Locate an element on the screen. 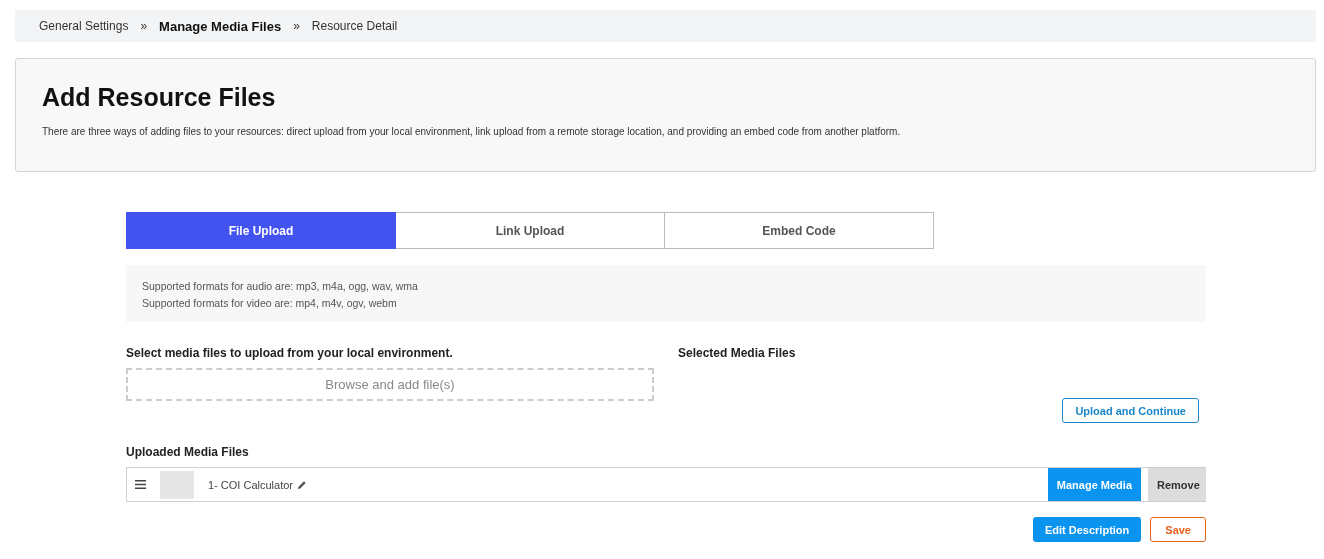 Image resolution: width=1324 pixels, height=559 pixels. browse-dropzone: Browse and add file(s) is located at coordinates (390, 384).